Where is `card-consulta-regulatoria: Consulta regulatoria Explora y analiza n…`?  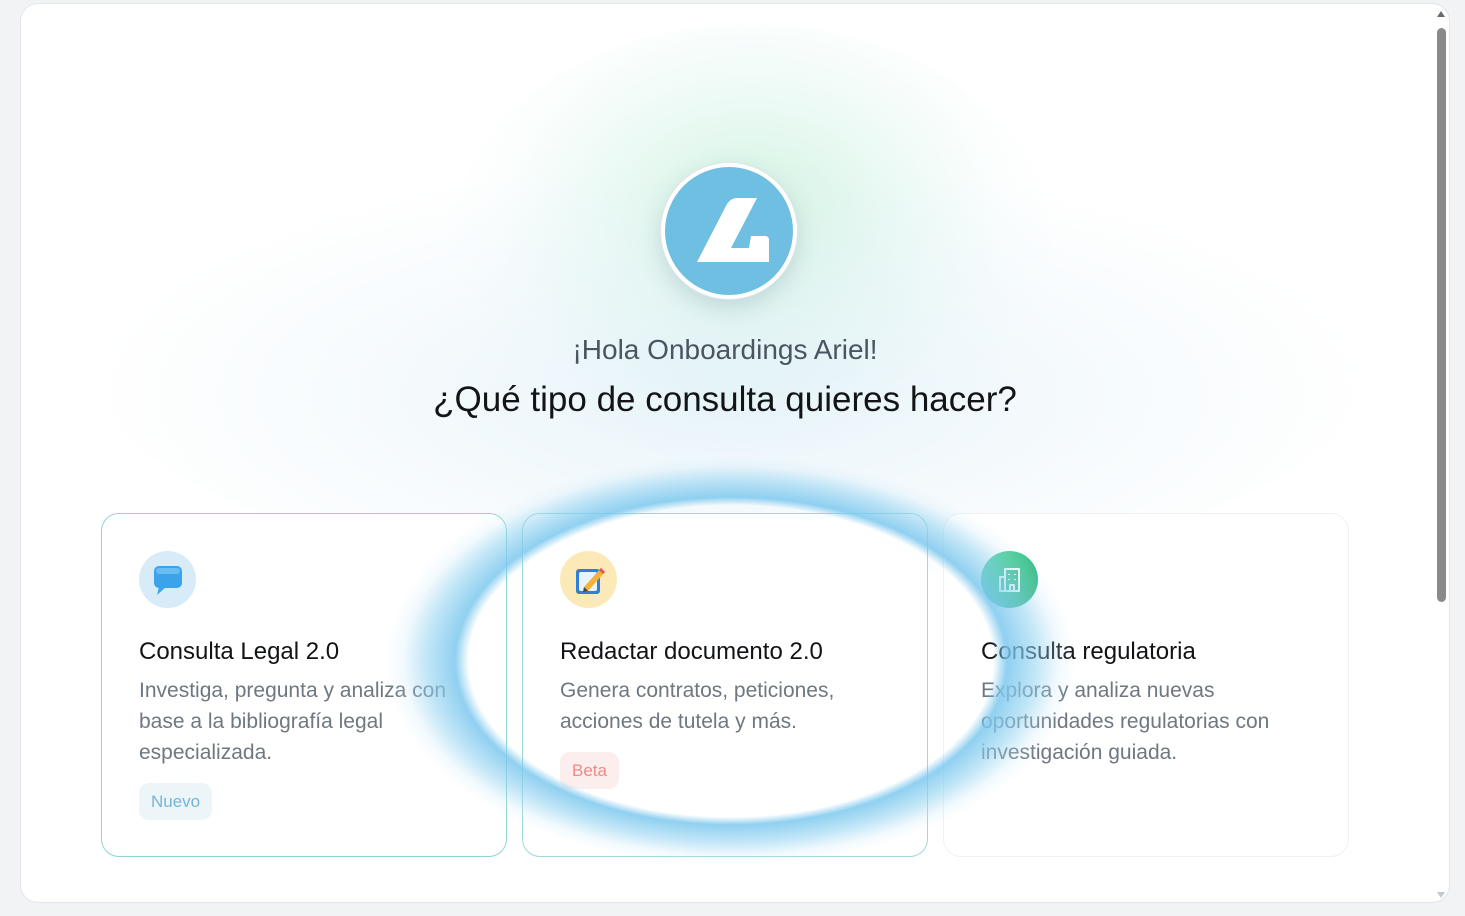 card-consulta-regulatoria: Consulta regulatoria Explora y analiza n… is located at coordinates (1146, 685).